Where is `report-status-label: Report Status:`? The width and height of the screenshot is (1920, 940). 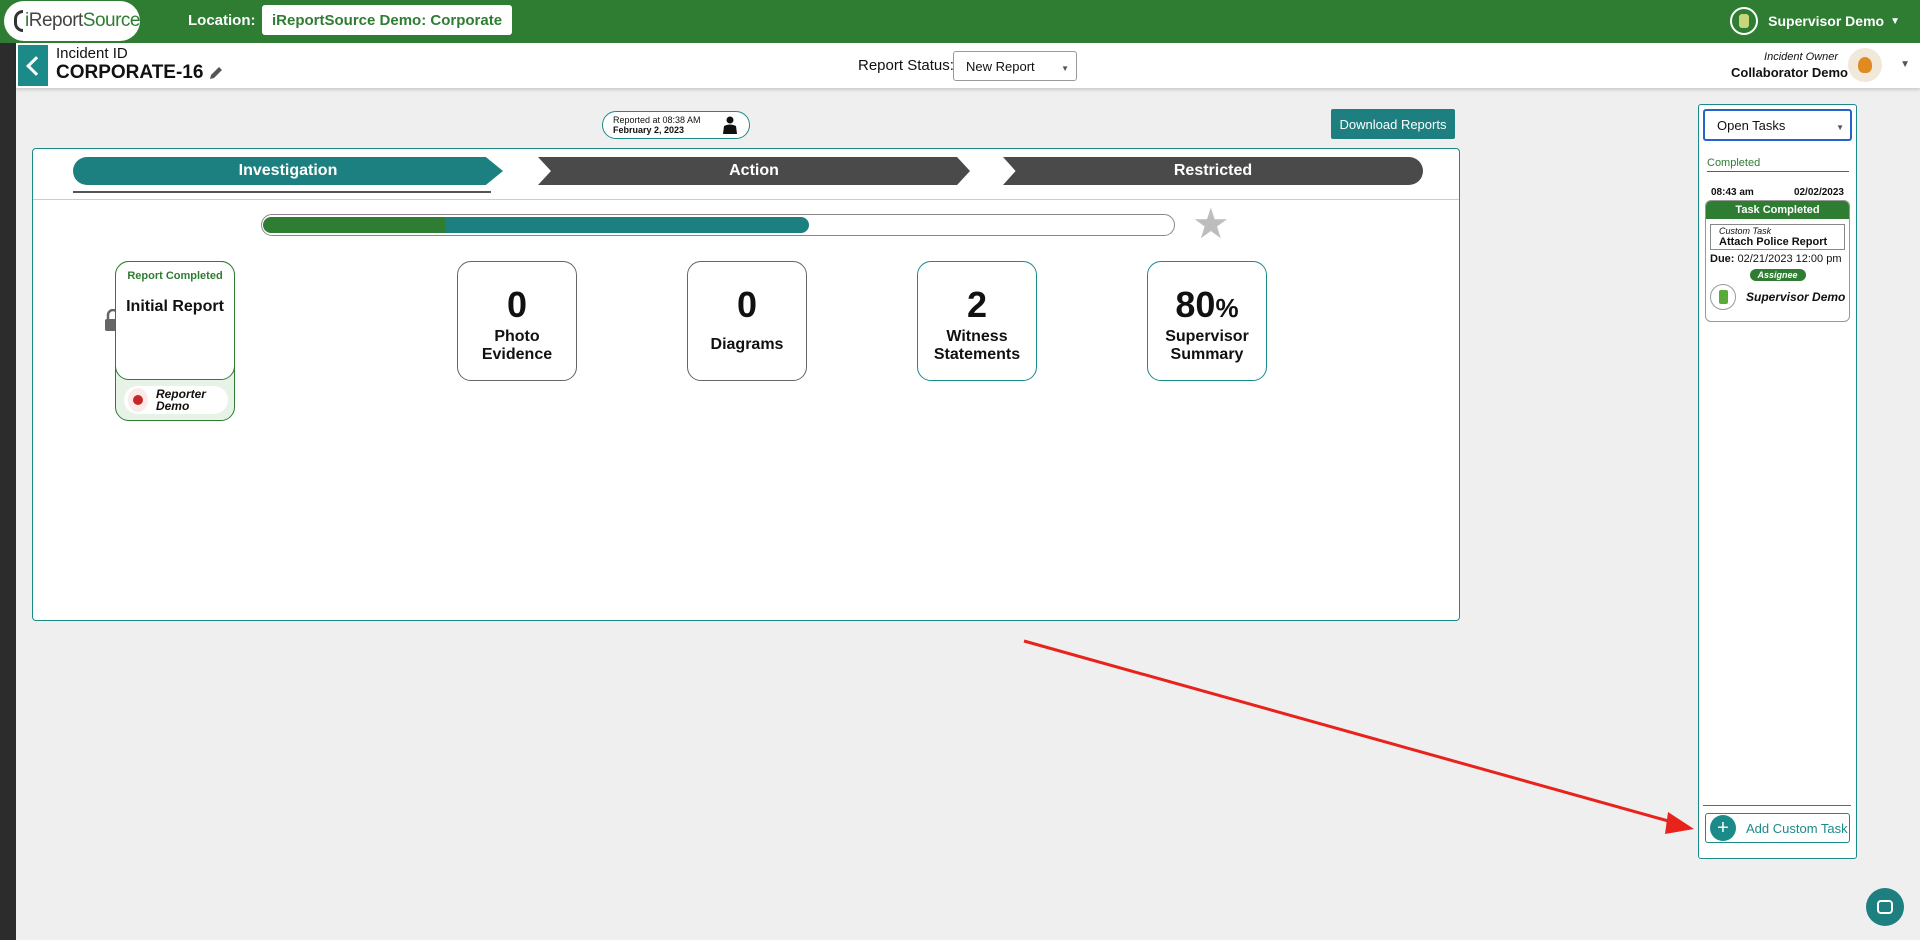 report-status-label: Report Status: is located at coordinates (906, 65).